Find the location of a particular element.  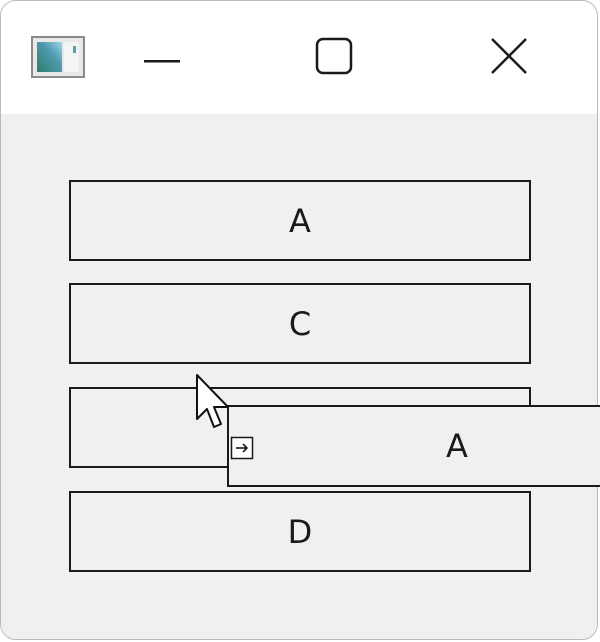

button-c: C is located at coordinates (300, 323).